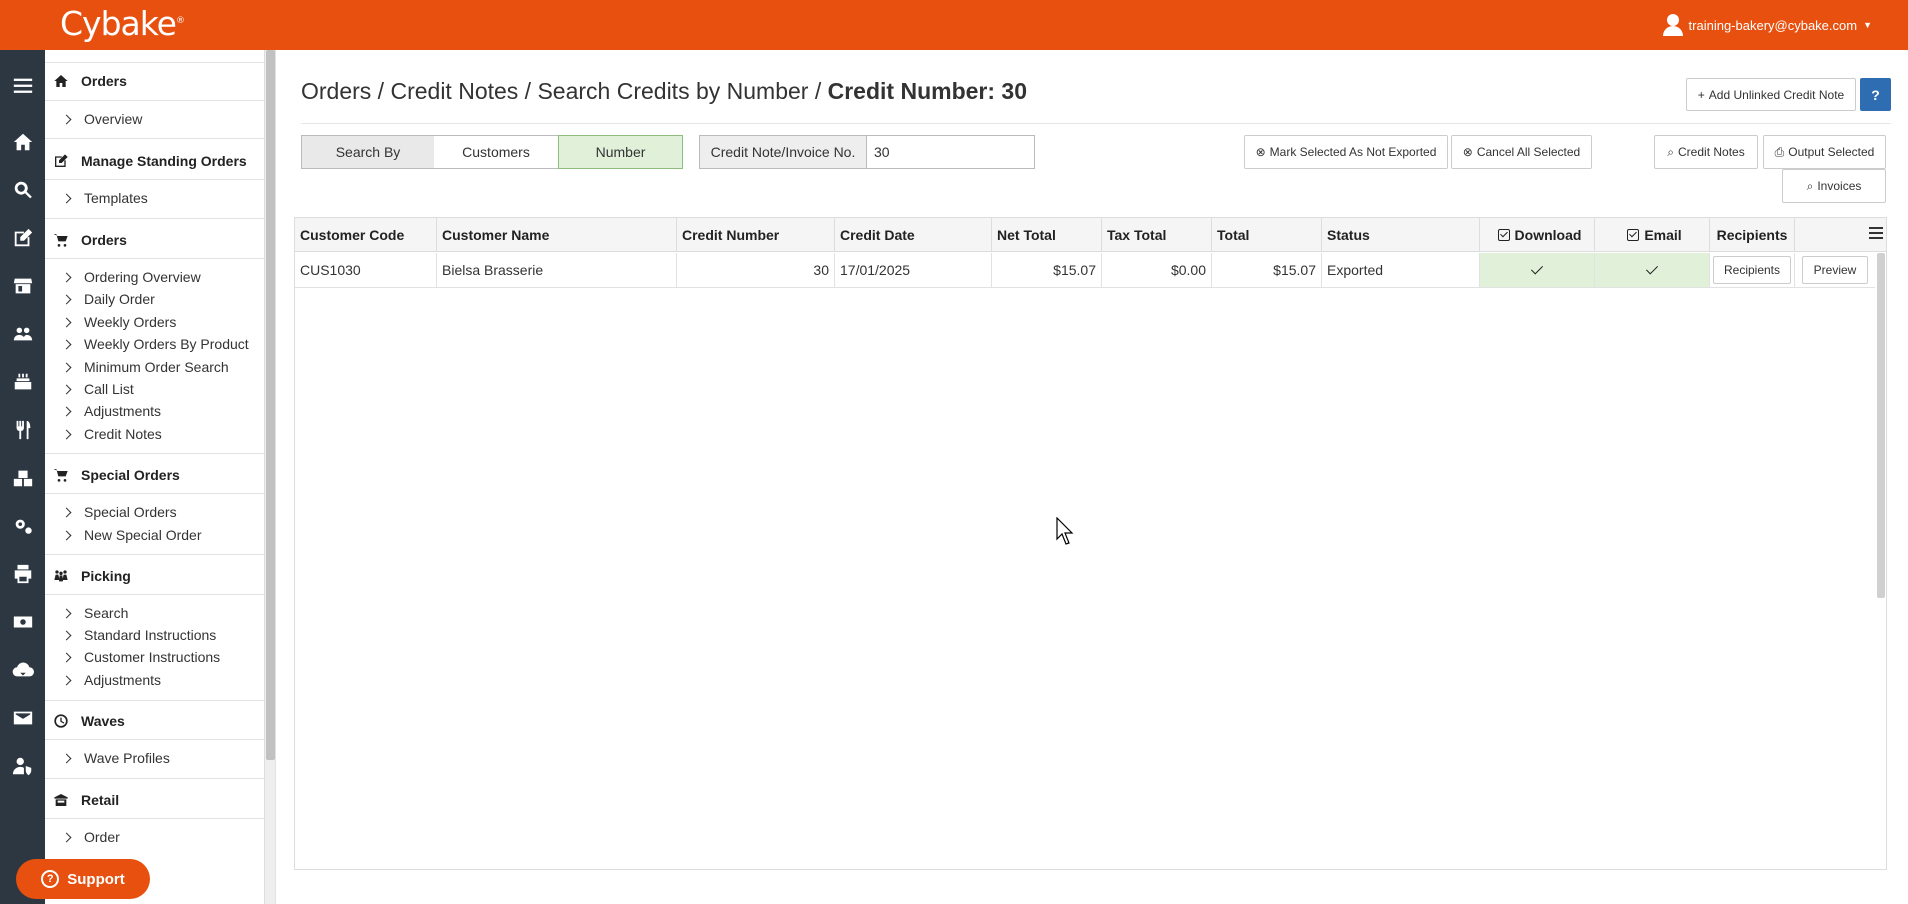 Image resolution: width=1908 pixels, height=904 pixels. I want to click on sidebar-item-templates: Templates, so click(104, 198).